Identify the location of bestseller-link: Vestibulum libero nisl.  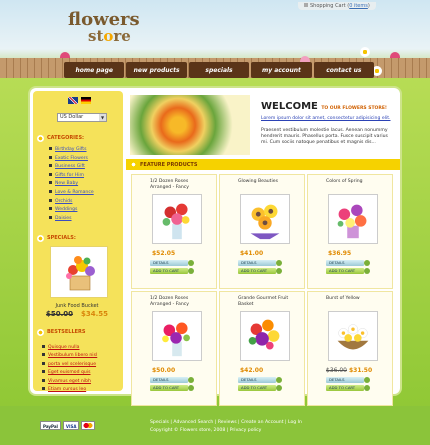
(69, 356).